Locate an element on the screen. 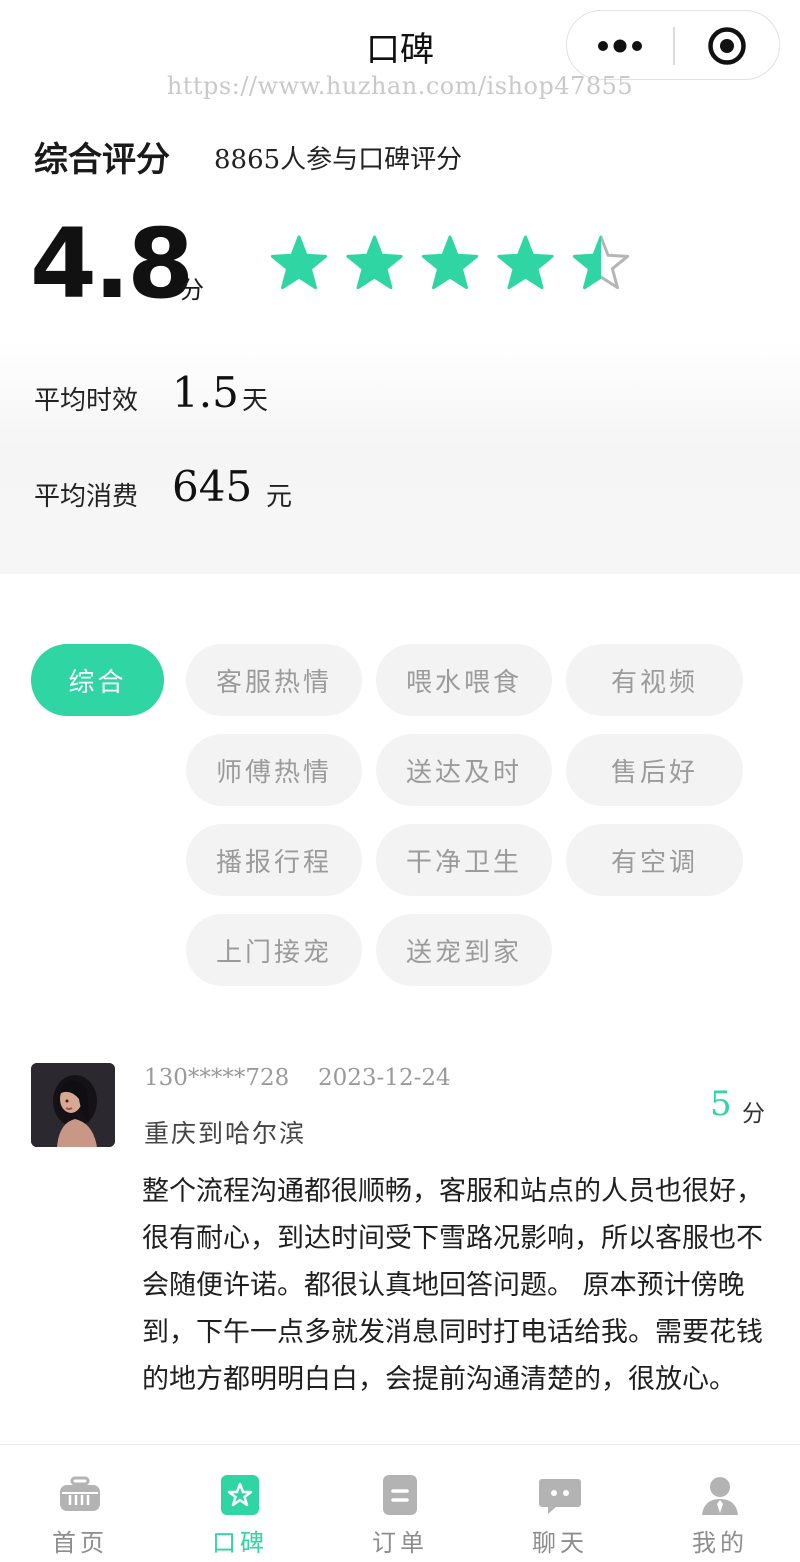 The width and height of the screenshot is (800, 1562). tab-label: 订单 is located at coordinates (400, 1543).